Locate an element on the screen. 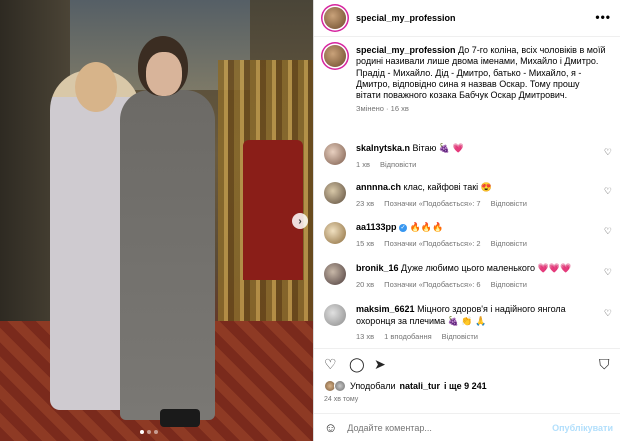  comment-username: annnna.ch is located at coordinates (378, 187).